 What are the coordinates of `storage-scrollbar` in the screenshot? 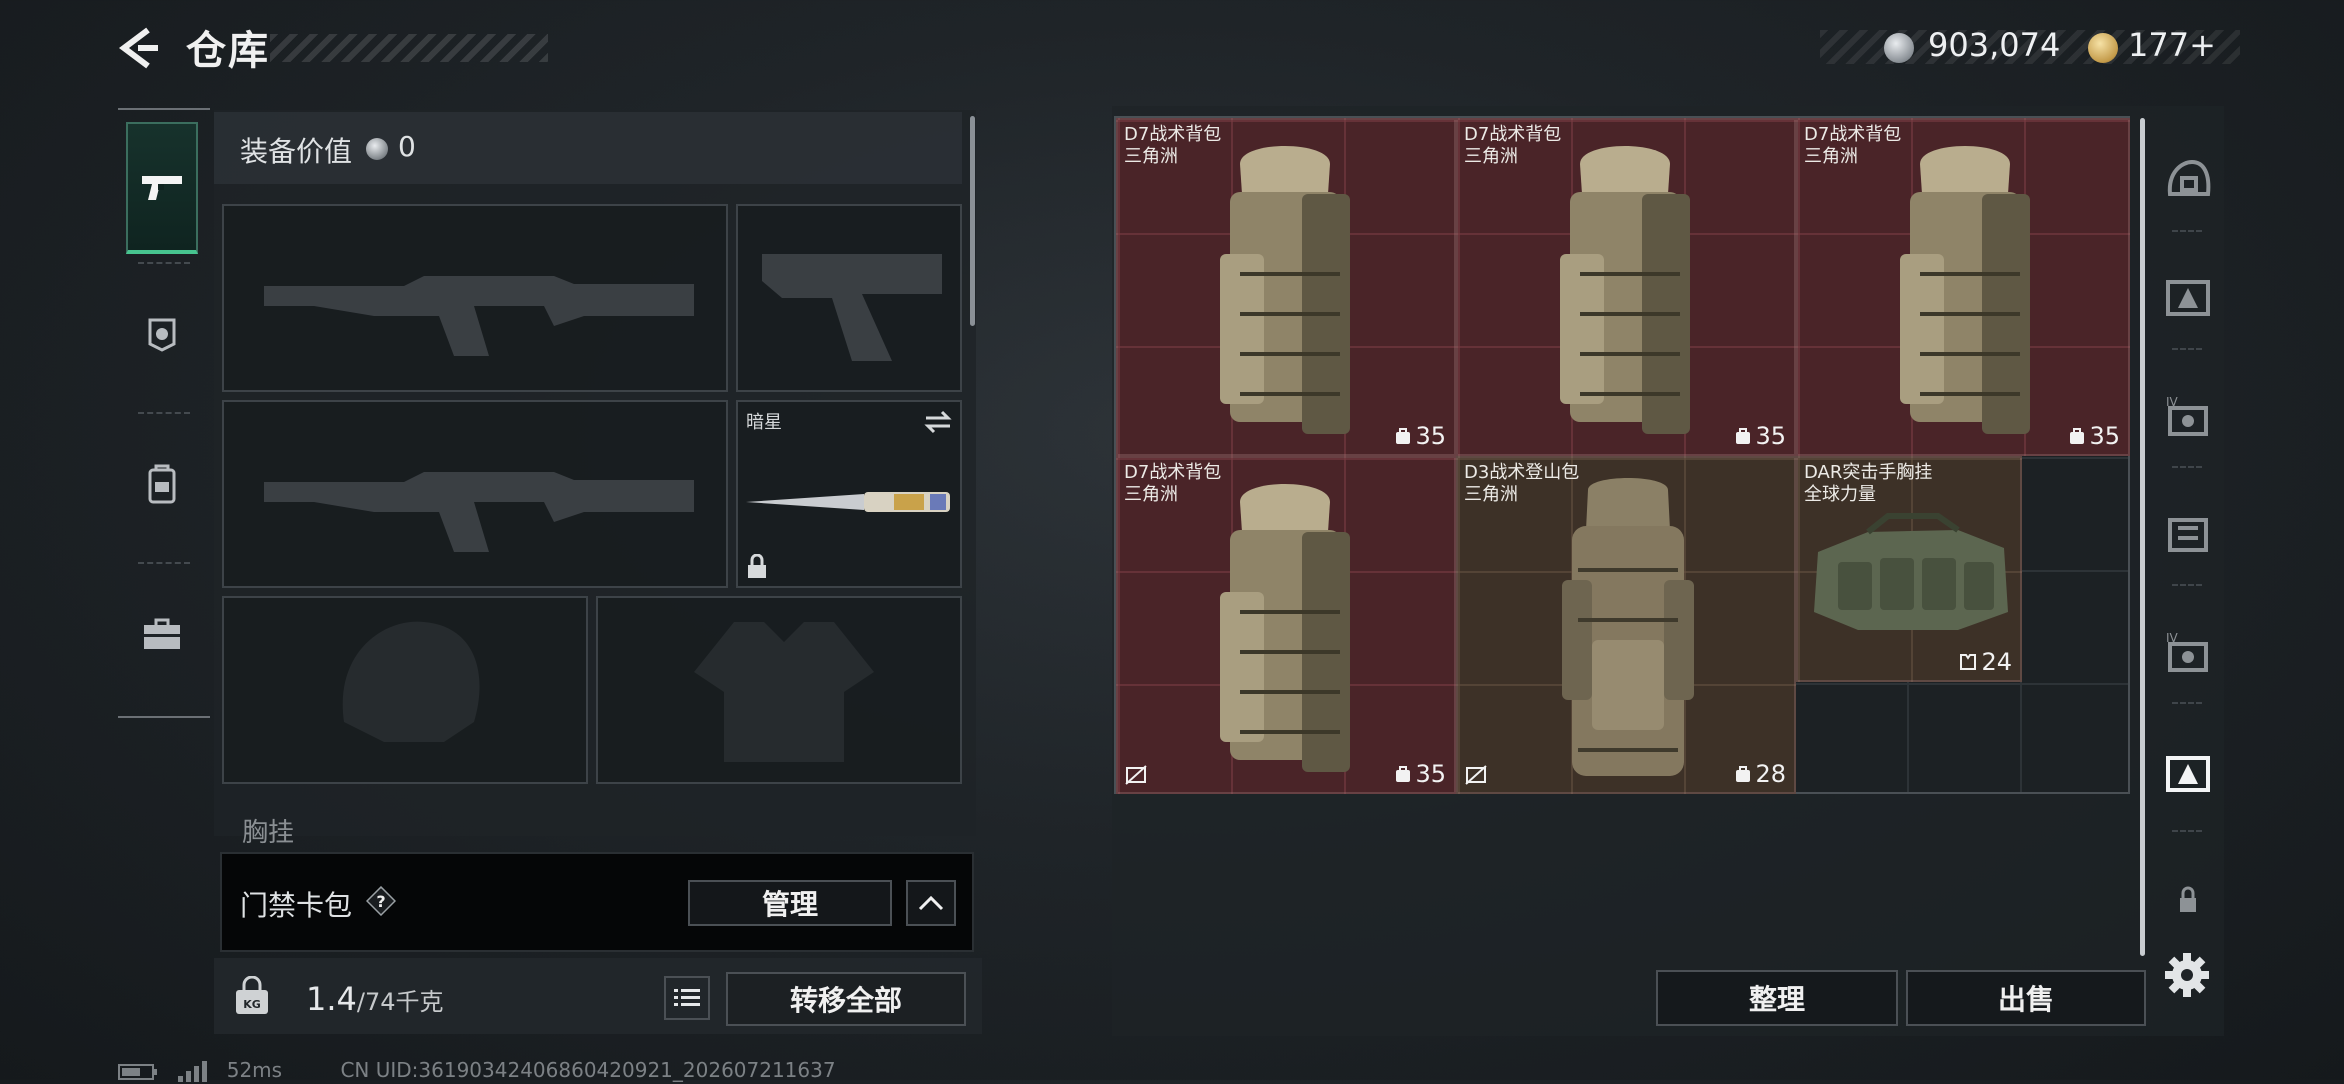 It's located at (2142, 537).